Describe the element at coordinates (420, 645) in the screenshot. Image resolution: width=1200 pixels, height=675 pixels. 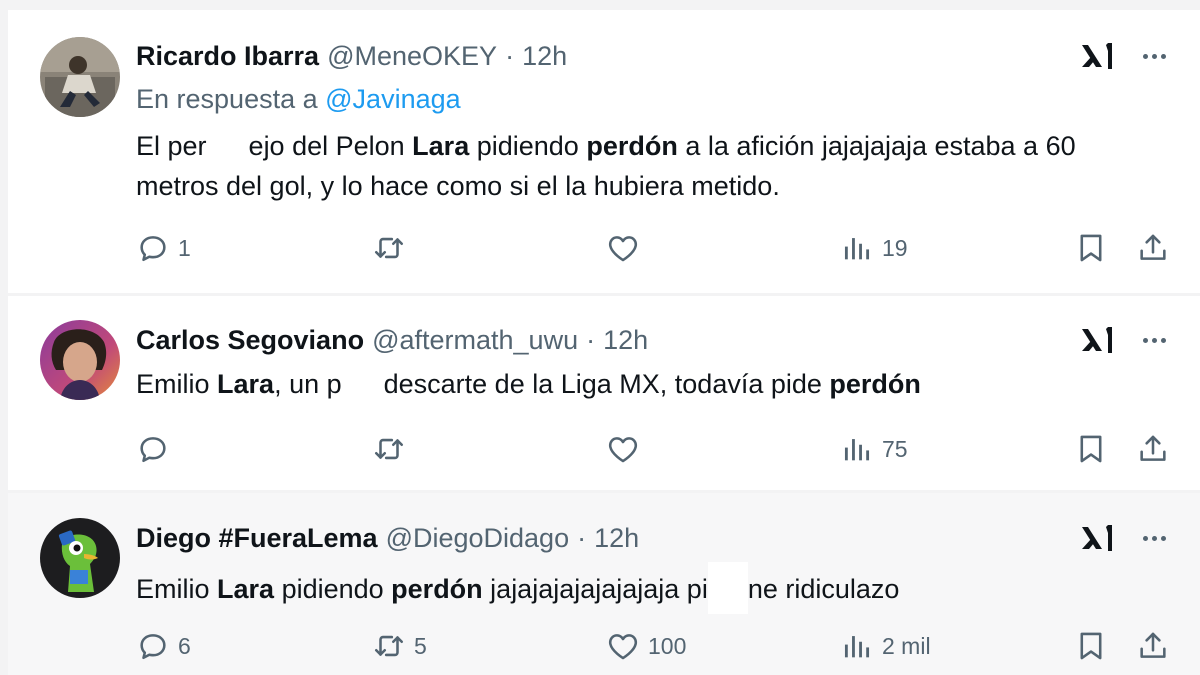
I see `retweet-count: 5` at that location.